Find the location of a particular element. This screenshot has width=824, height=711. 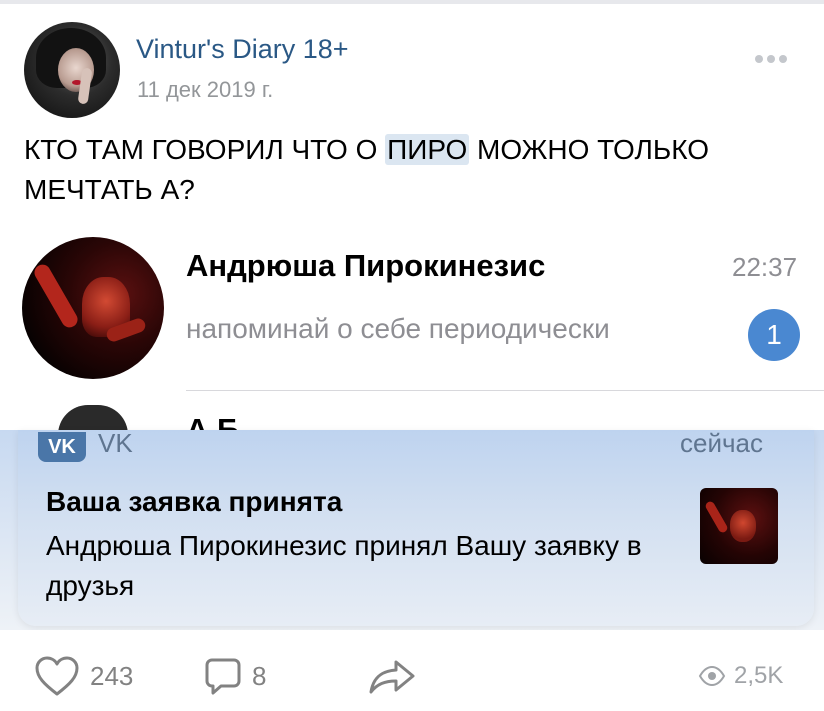

unread-badge: 1 is located at coordinates (774, 335).